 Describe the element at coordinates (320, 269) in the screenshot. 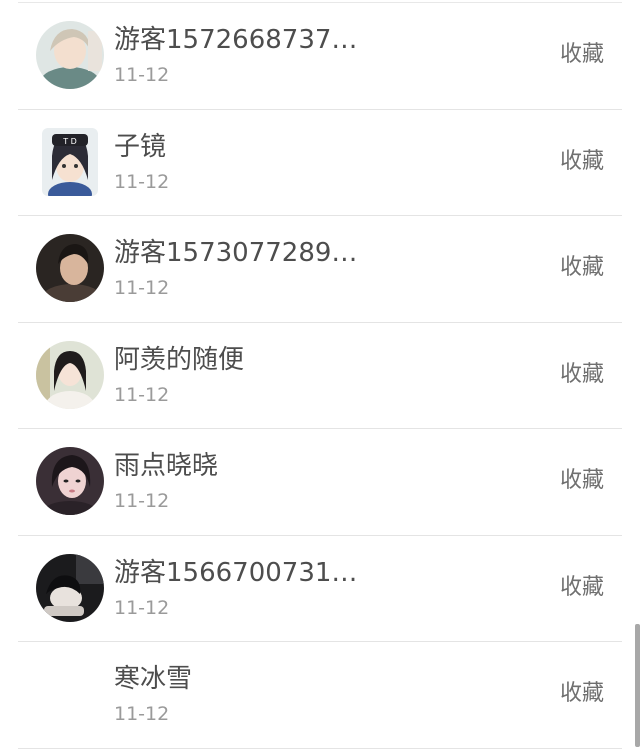

I see `list-item: 游客1573077289… 11-12 收藏` at that location.